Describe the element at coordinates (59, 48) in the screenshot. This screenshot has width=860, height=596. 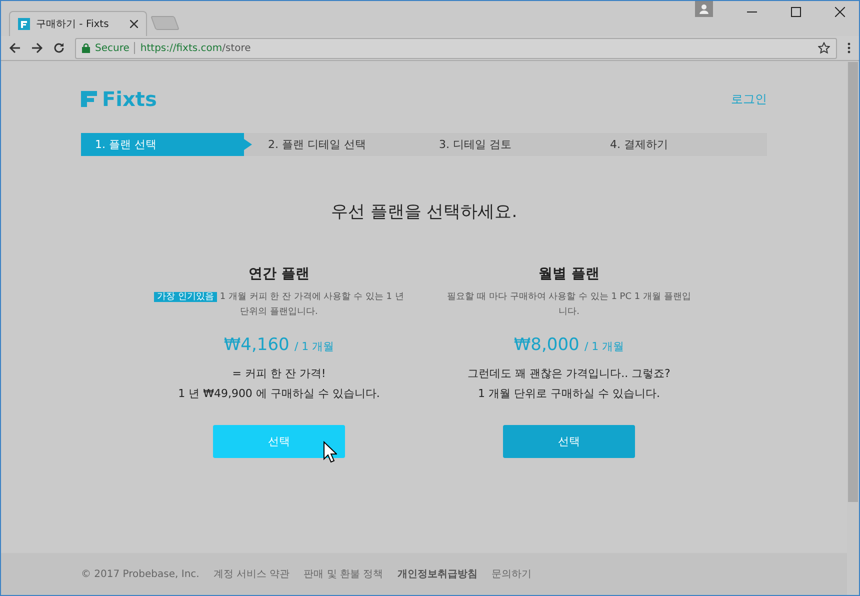
I see `reload-icon` at that location.